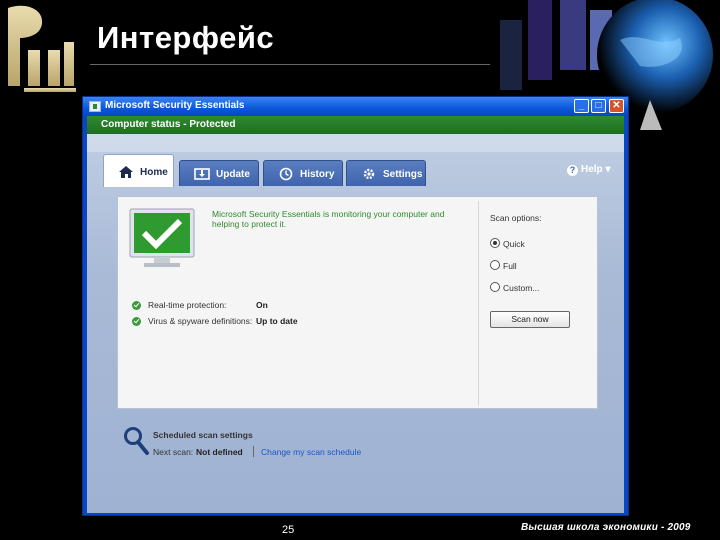 This screenshot has height=540, width=720. What do you see at coordinates (253, 451) in the screenshot?
I see `schedule-separator` at bounding box center [253, 451].